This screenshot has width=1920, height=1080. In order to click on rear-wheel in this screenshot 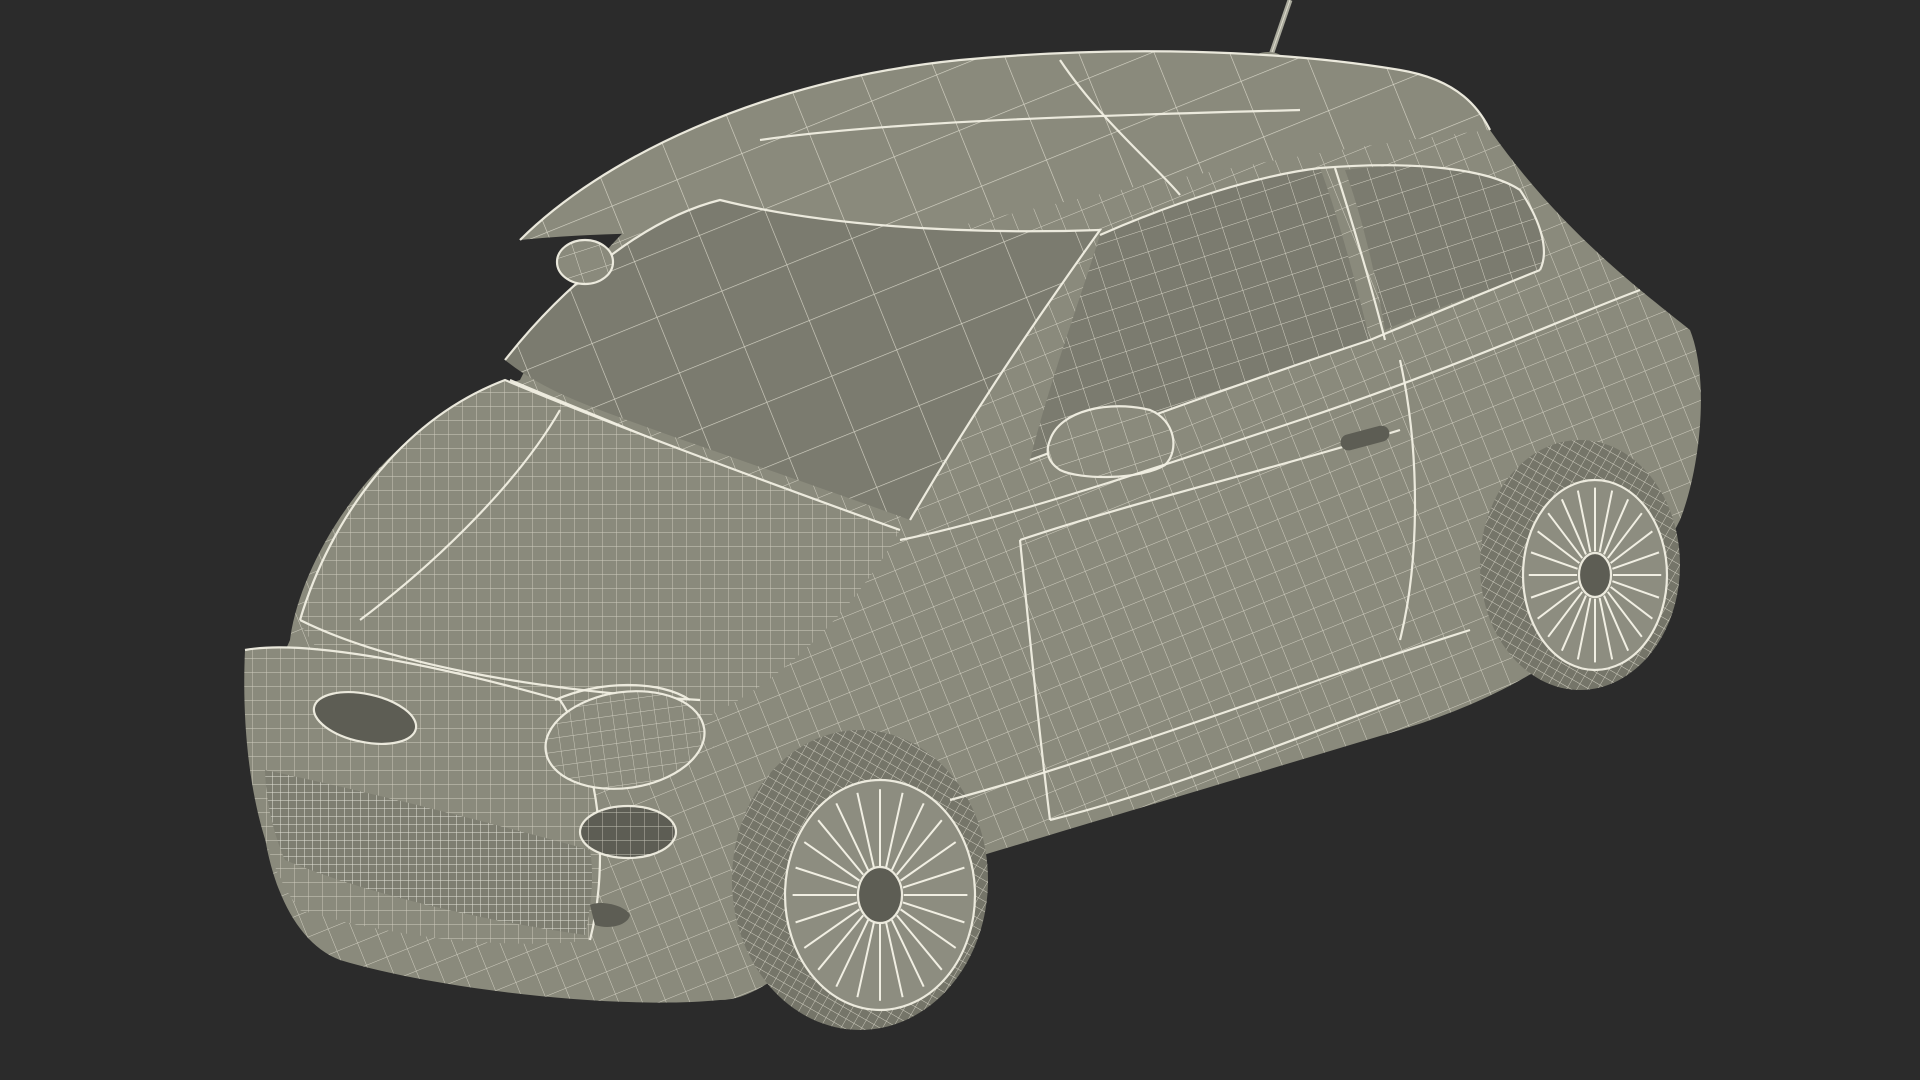, I will do `click(1580, 565)`.